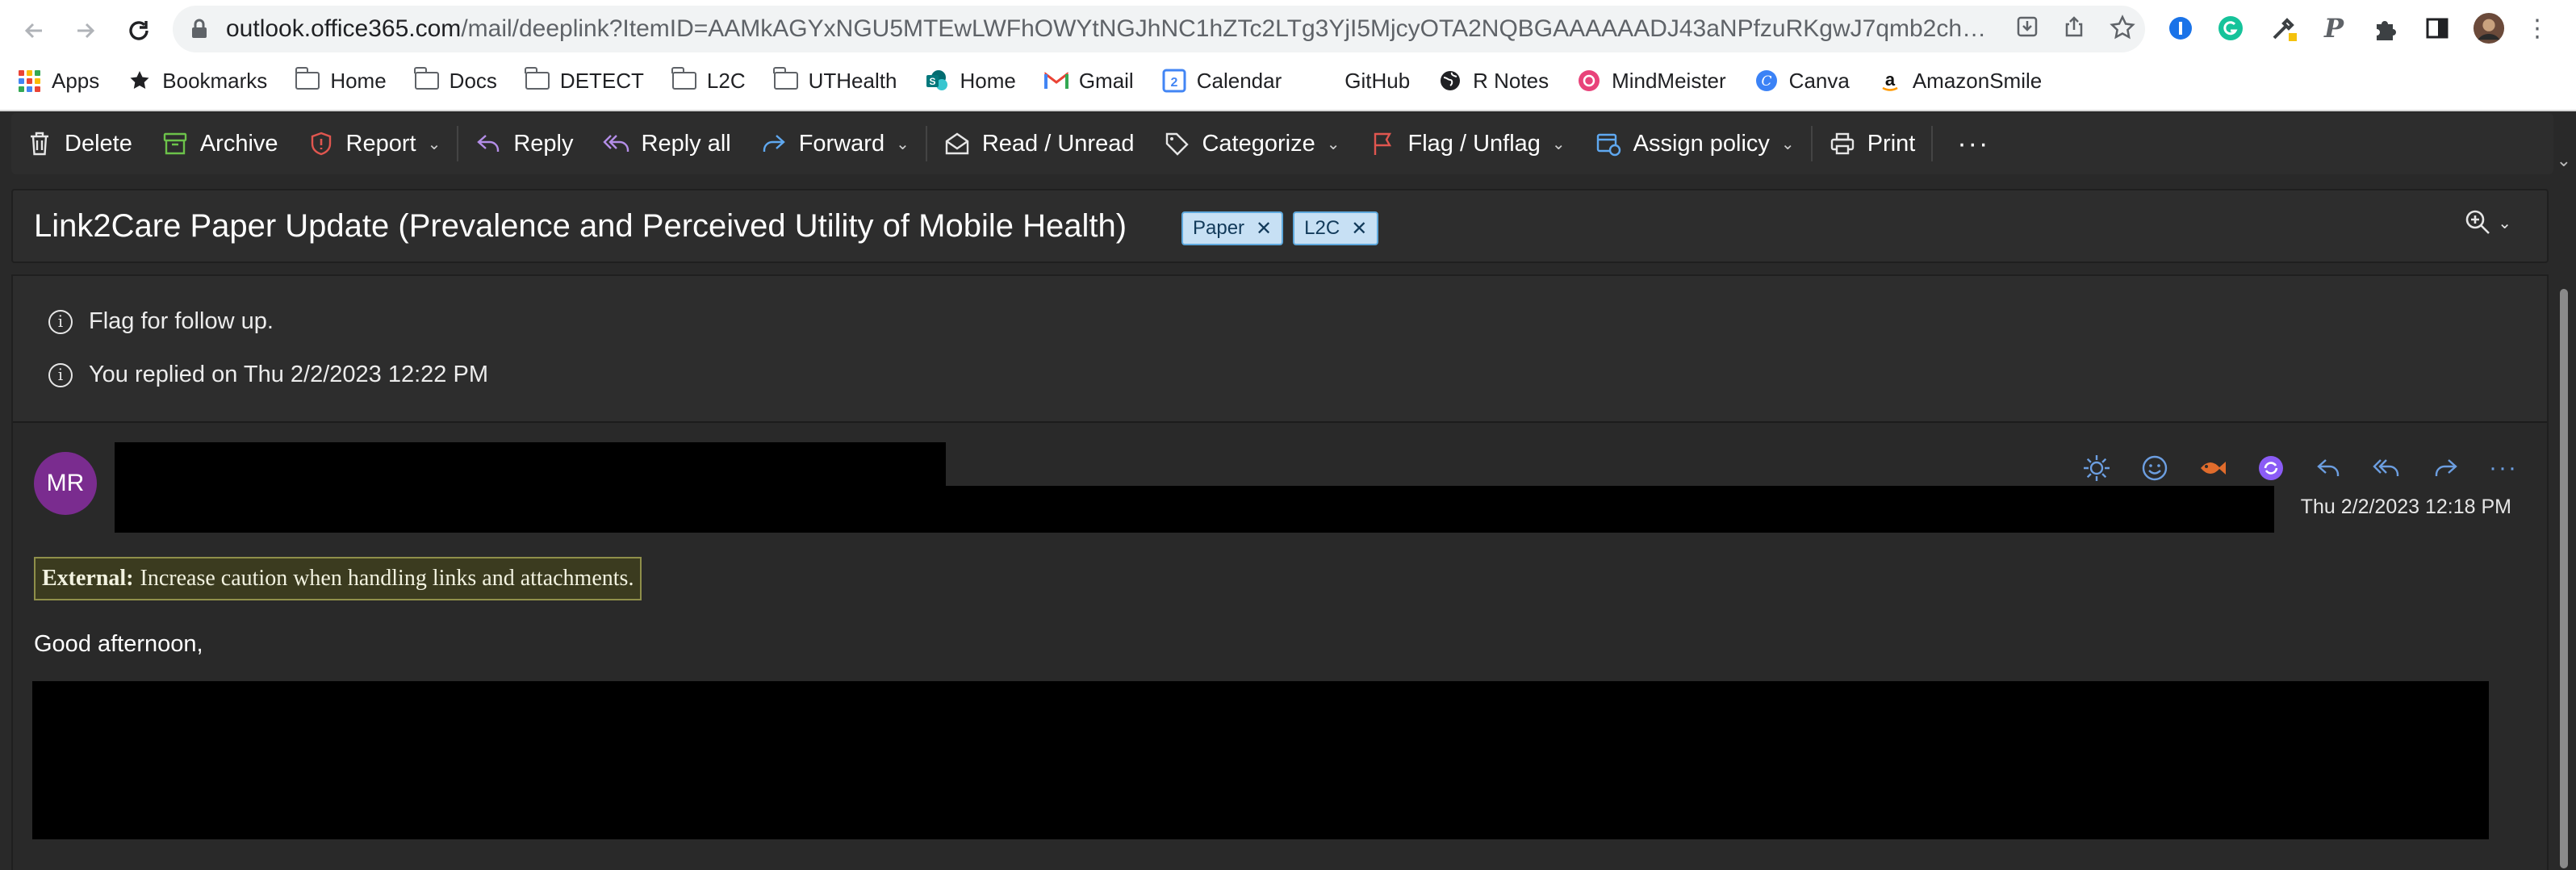 The image size is (2576, 870). I want to click on forward-label: Forward, so click(841, 143).